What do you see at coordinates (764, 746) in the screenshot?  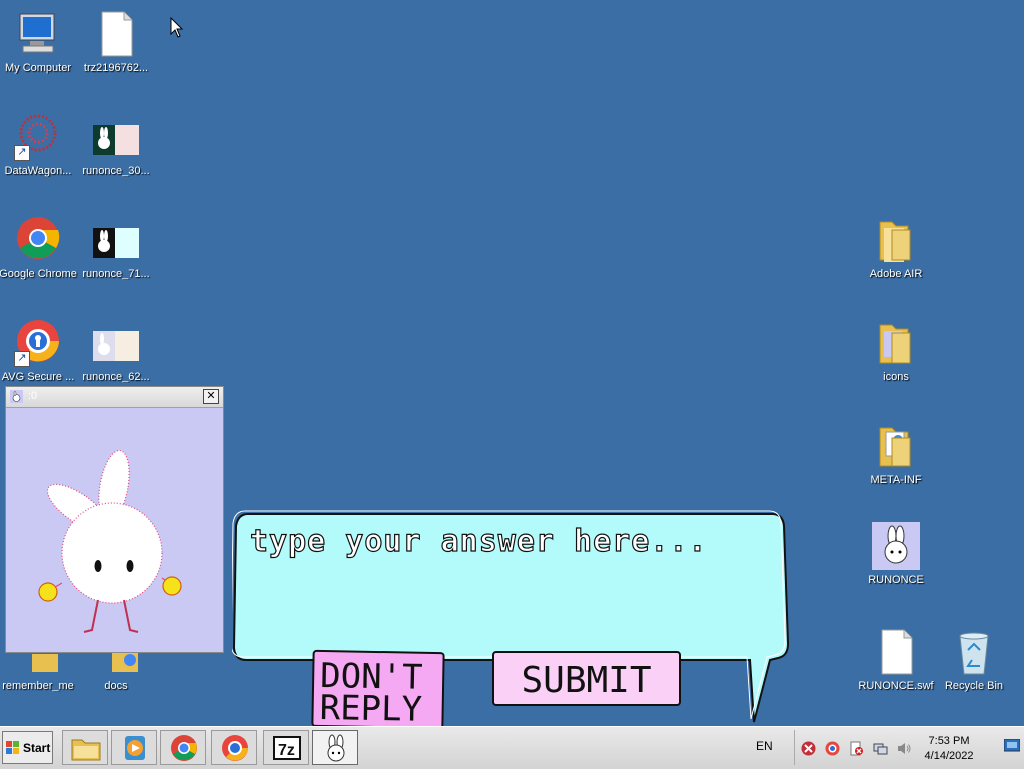 I see `language-indicator: EN` at bounding box center [764, 746].